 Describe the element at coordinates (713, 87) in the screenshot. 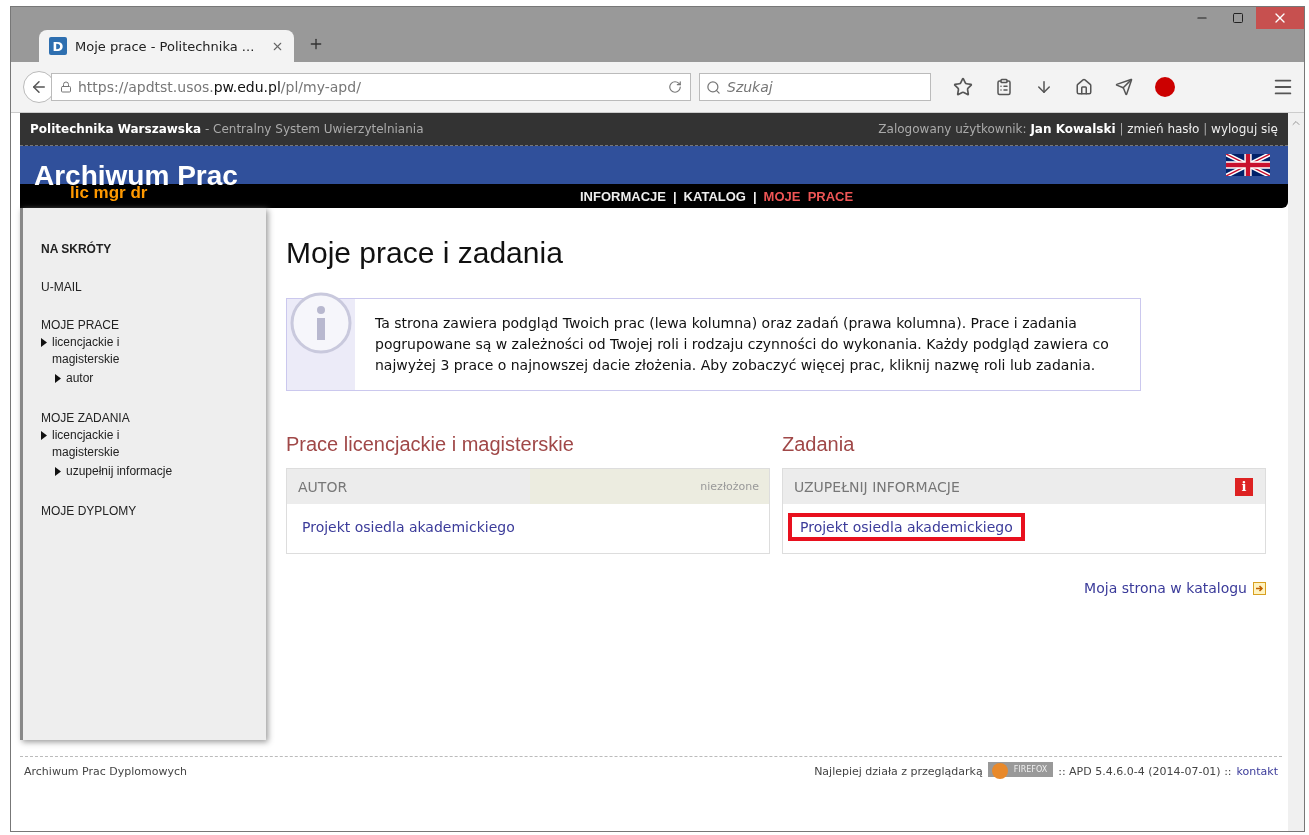

I see `search-icon` at that location.